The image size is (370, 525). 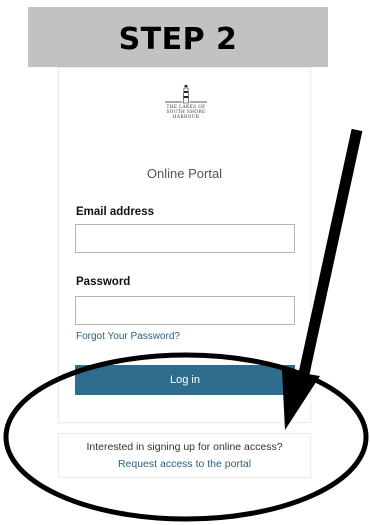 What do you see at coordinates (115, 212) in the screenshot?
I see `email-label: Email address` at bounding box center [115, 212].